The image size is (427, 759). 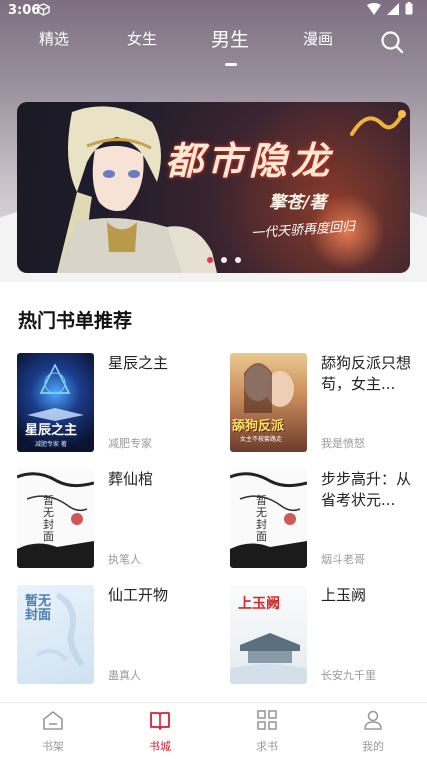 I want to click on book-author: 我是愤怒, so click(x=343, y=443).